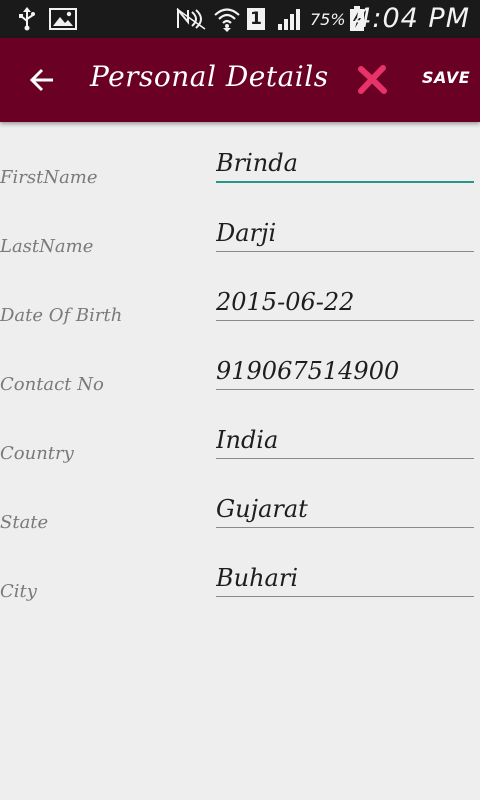 The width and height of the screenshot is (480, 800). What do you see at coordinates (61, 315) in the screenshot?
I see `date-of-birth-label: Date Of Birth` at bounding box center [61, 315].